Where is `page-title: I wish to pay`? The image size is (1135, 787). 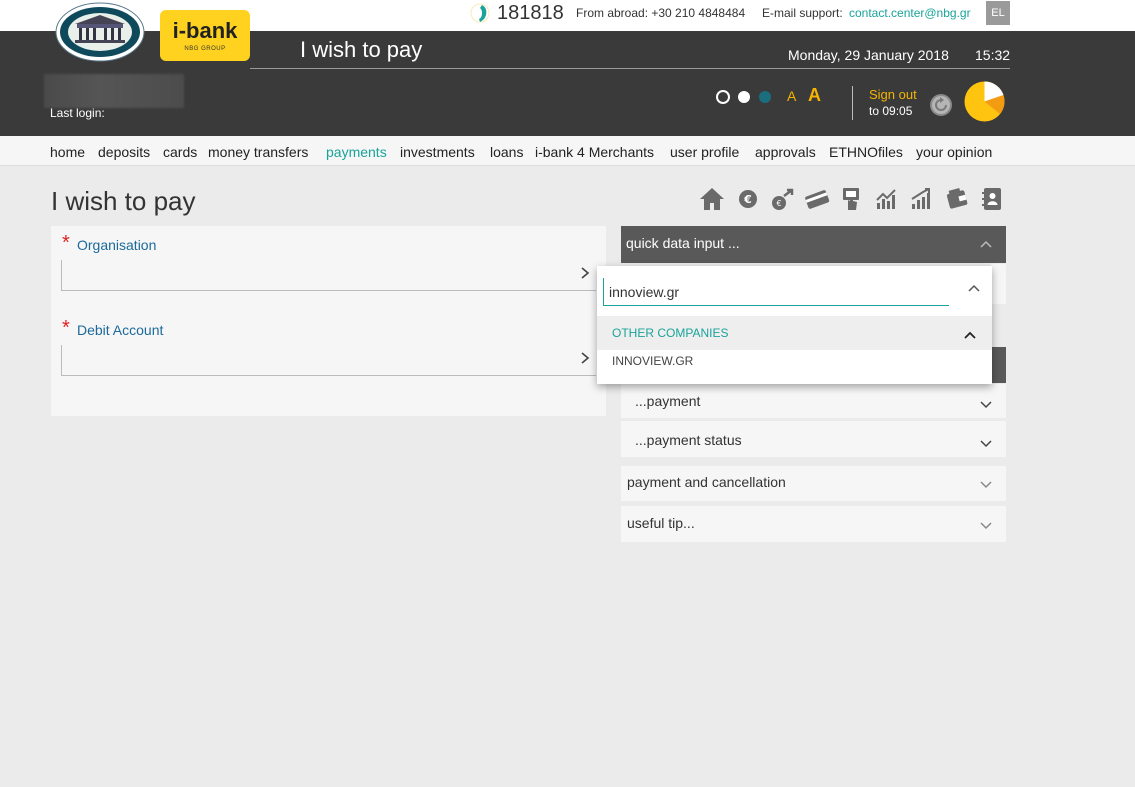 page-title: I wish to pay is located at coordinates (123, 201).